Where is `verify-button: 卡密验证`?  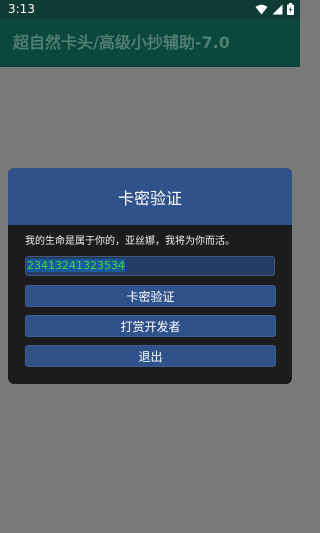
verify-button: 卡密验证 is located at coordinates (150, 296).